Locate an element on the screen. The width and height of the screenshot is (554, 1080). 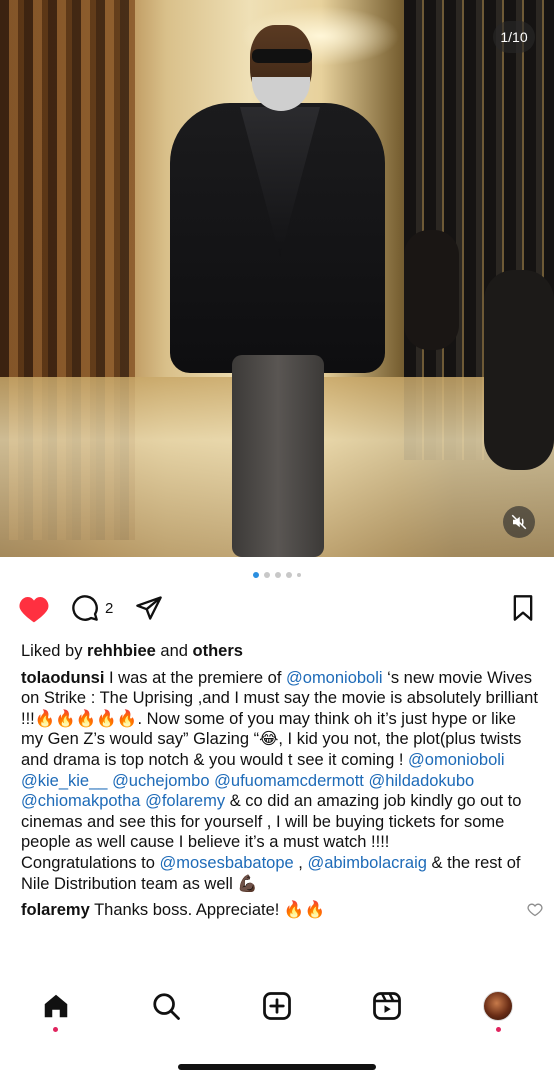
nav-home is located at coordinates (56, 1006).